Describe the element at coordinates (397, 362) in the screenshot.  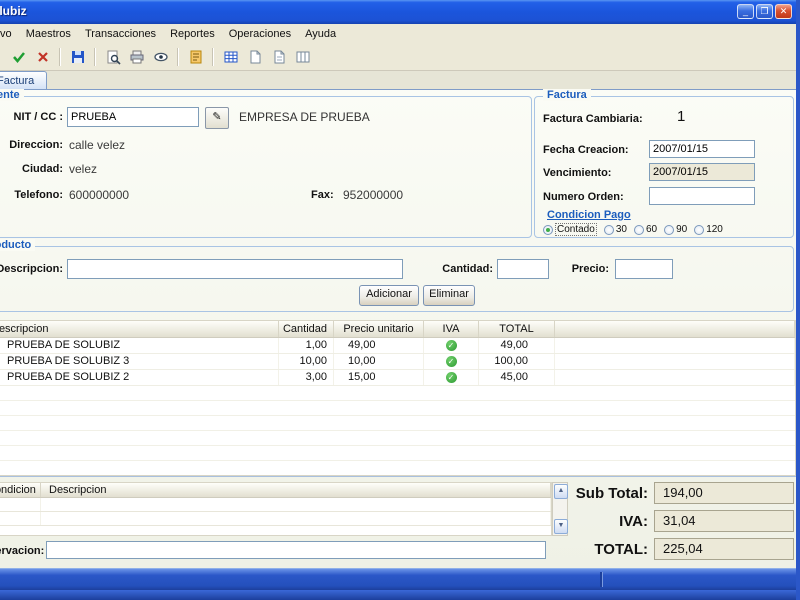
I see `table-row: PRUEBA DE SOLUBIZ 3 10,00 10,00 ✓ 100,00` at that location.